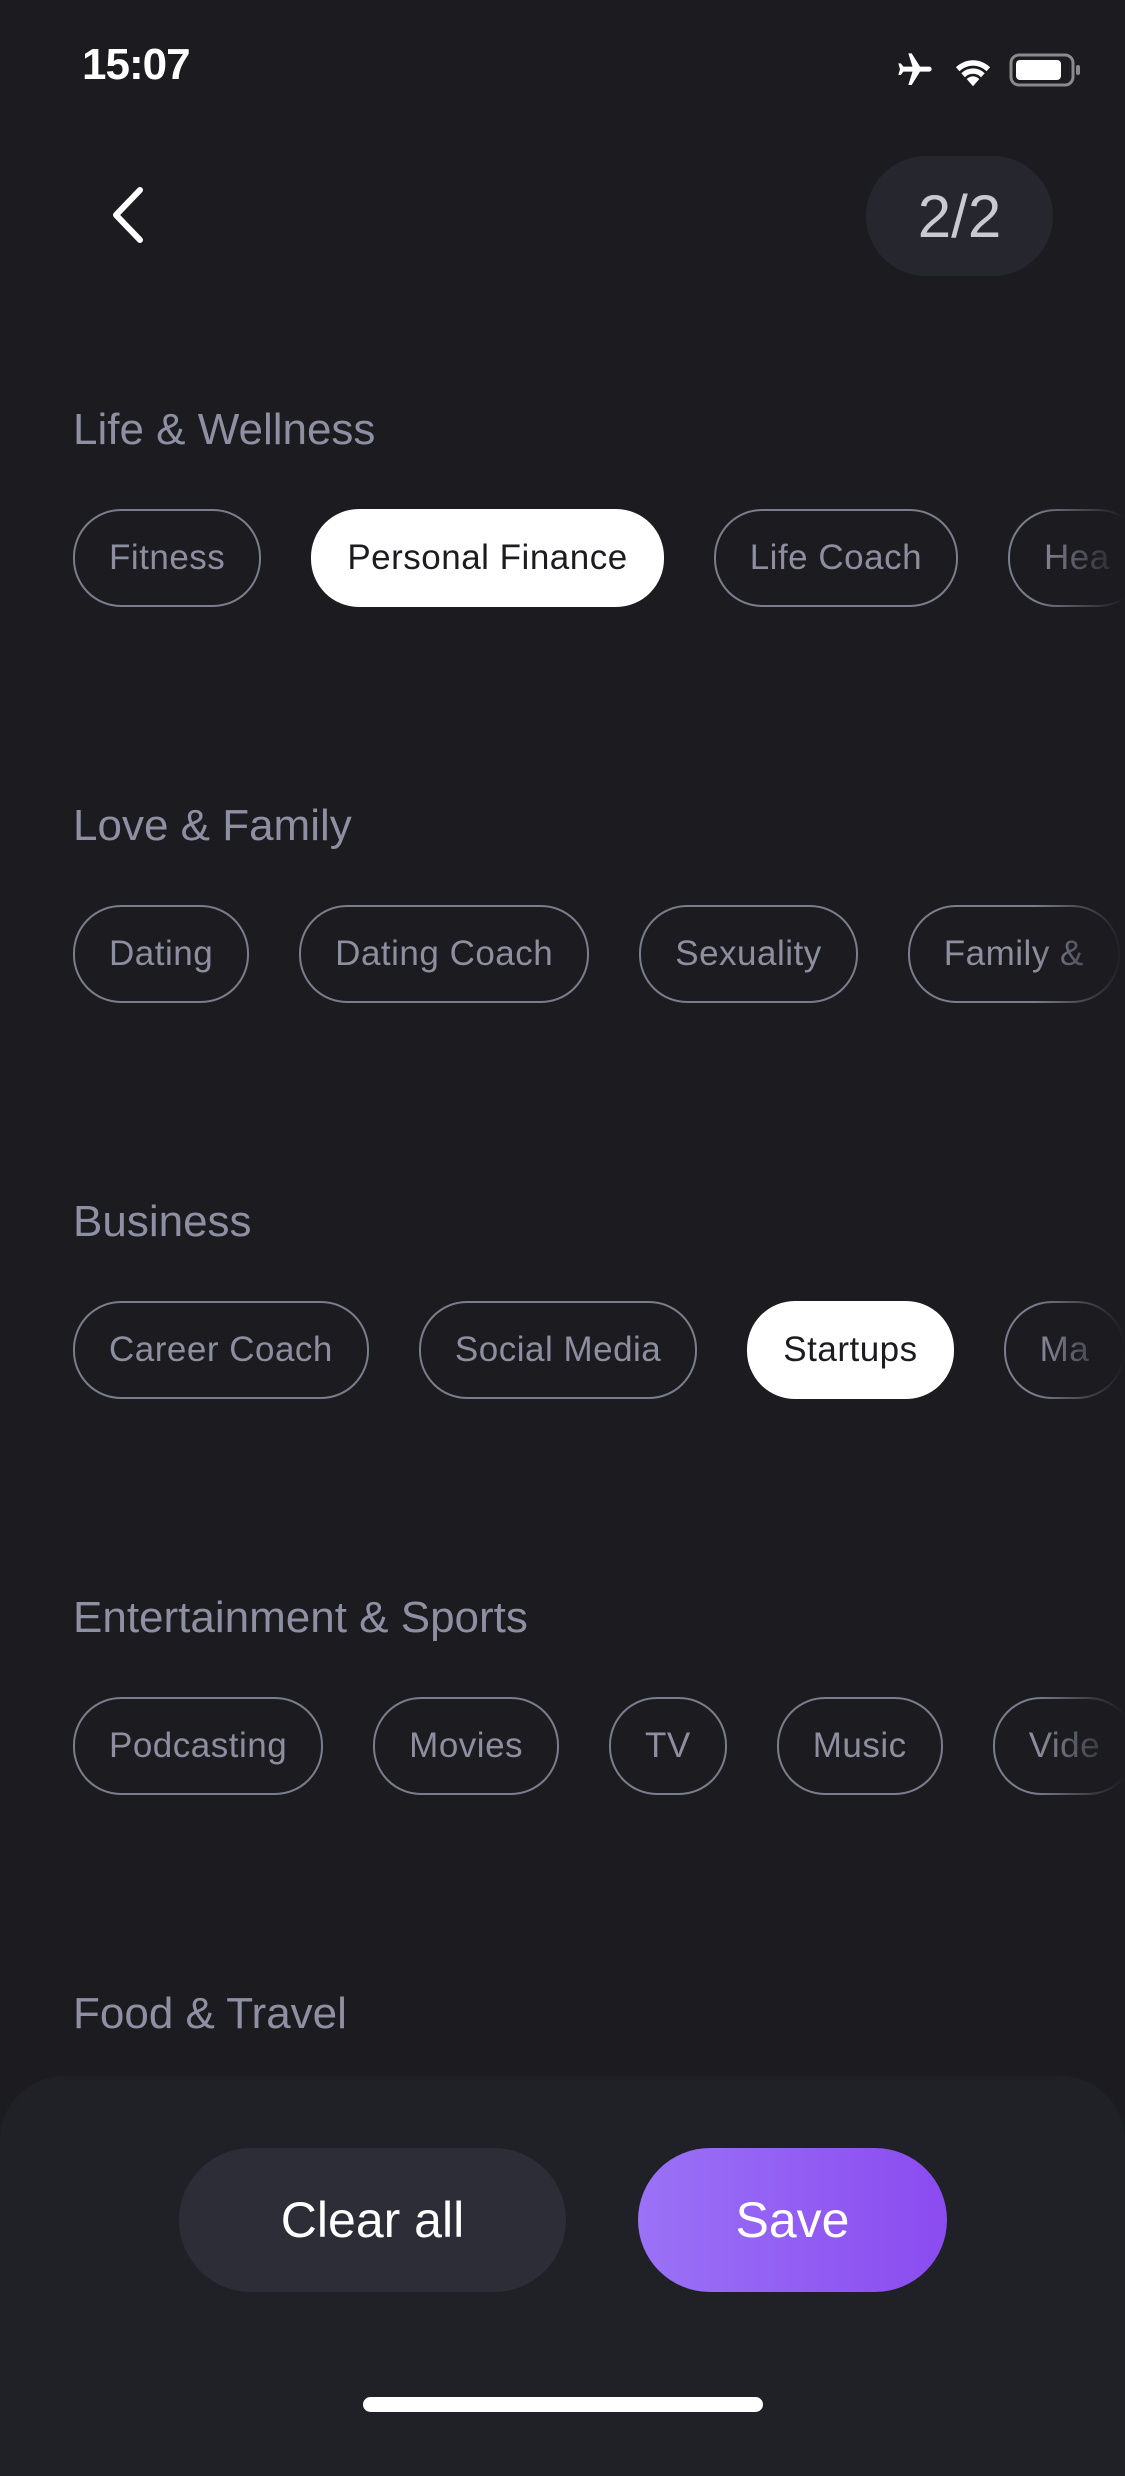 The height and width of the screenshot is (2476, 1125). I want to click on airplane-icon, so click(915, 69).